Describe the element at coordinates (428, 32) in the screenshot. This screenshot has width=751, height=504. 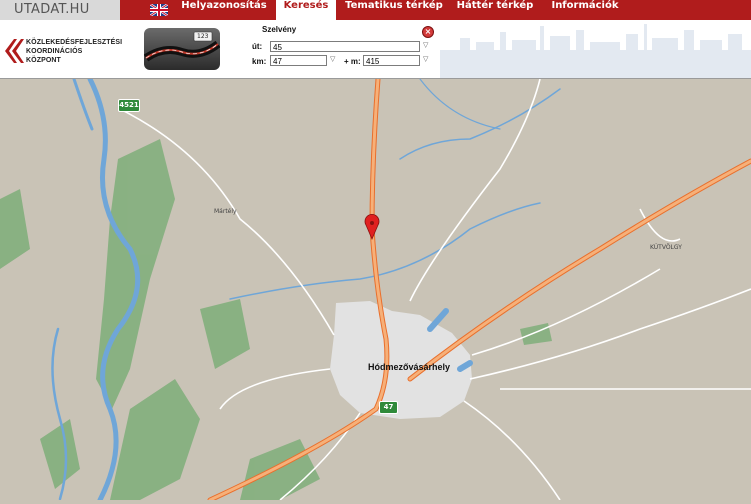
I see `close-icon: ×` at that location.